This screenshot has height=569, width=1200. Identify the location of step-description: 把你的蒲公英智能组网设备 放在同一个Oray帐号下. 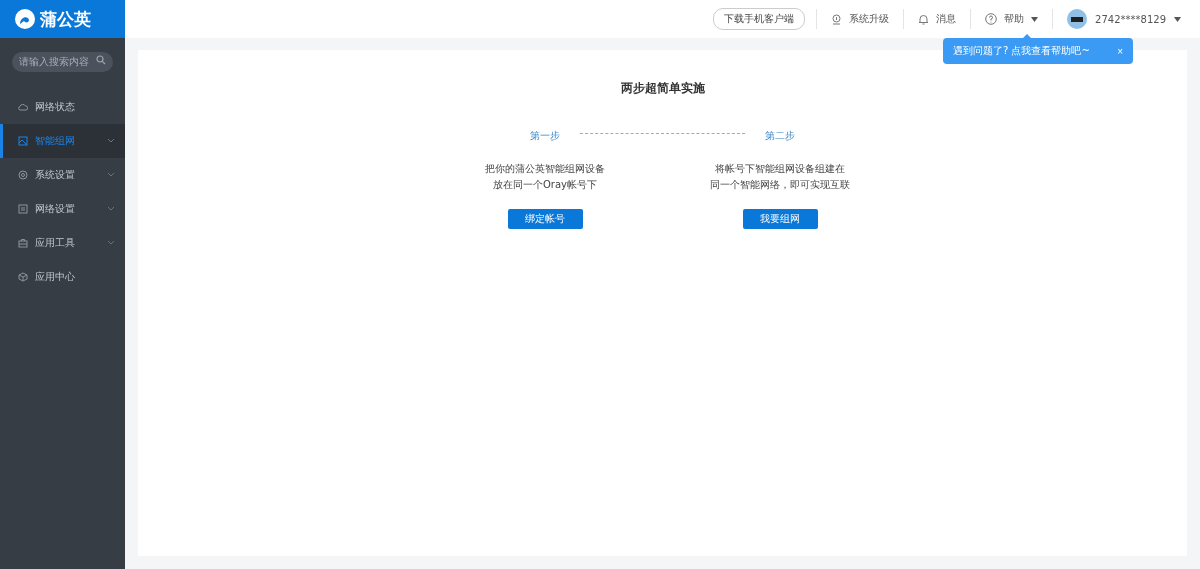
(545, 177).